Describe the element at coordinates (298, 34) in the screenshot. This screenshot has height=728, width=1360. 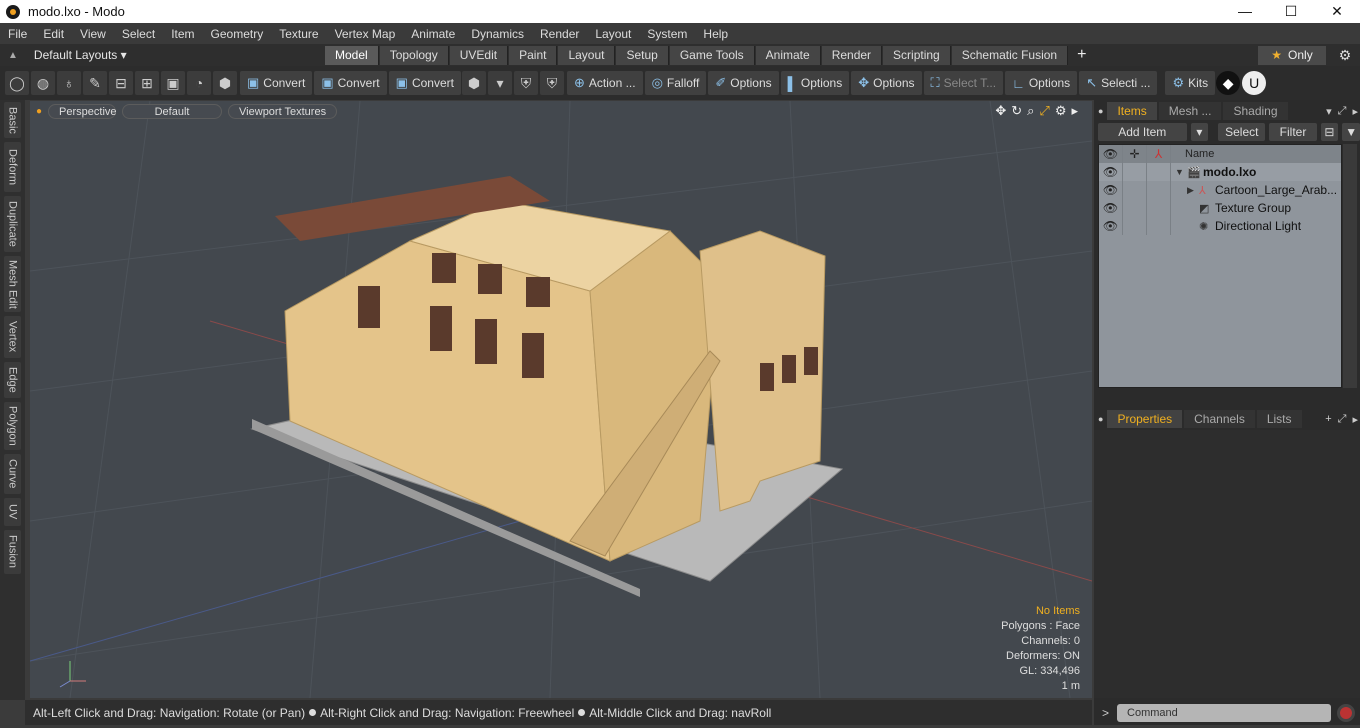
I see `menu-texture: Texture` at that location.